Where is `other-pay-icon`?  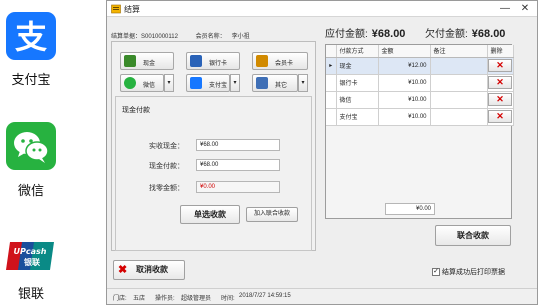 other-pay-icon is located at coordinates (262, 83).